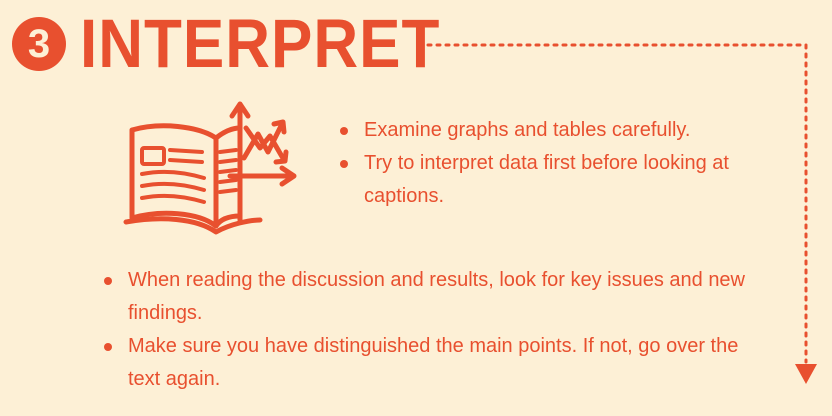  What do you see at coordinates (806, 374) in the screenshot?
I see `arrow-down-icon` at bounding box center [806, 374].